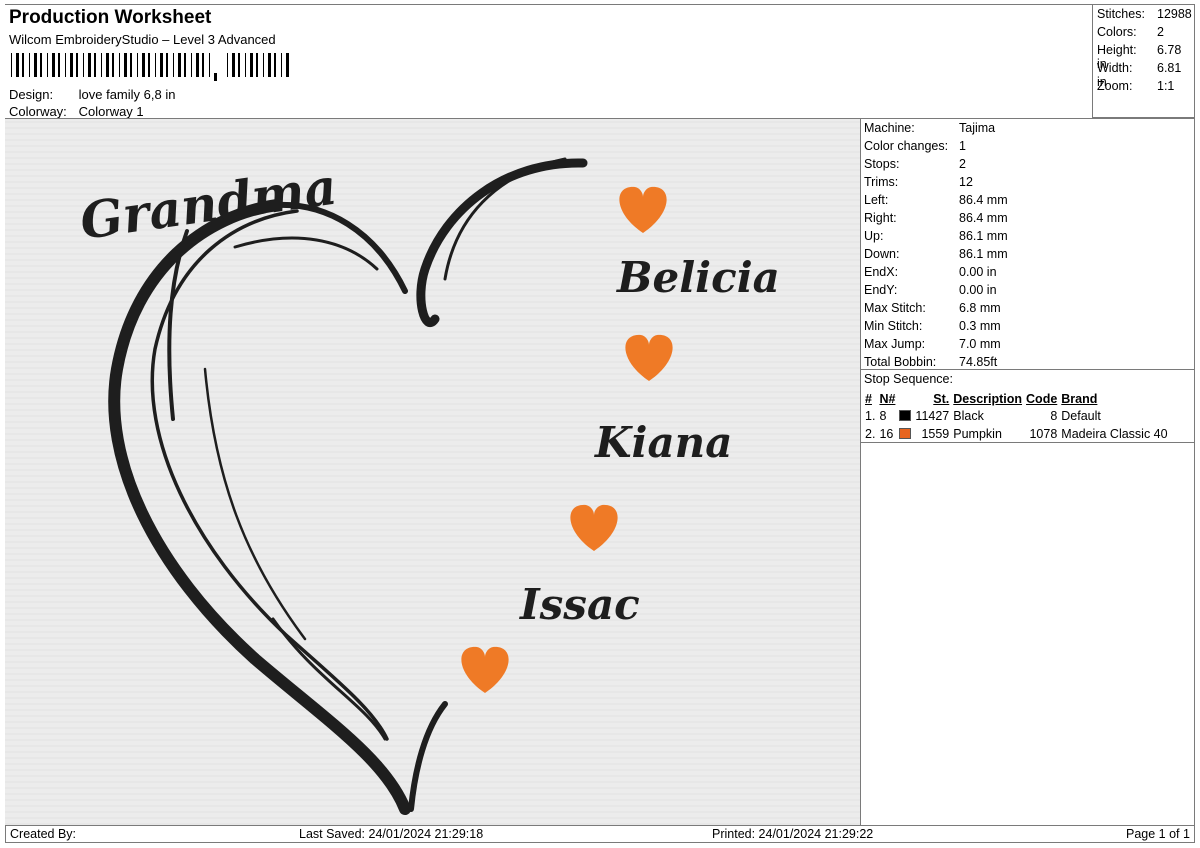 Image resolution: width=1200 pixels, height=848 pixels. Describe the element at coordinates (1144, 14) in the screenshot. I see `stat-stitches: Stitches: 12988` at that location.